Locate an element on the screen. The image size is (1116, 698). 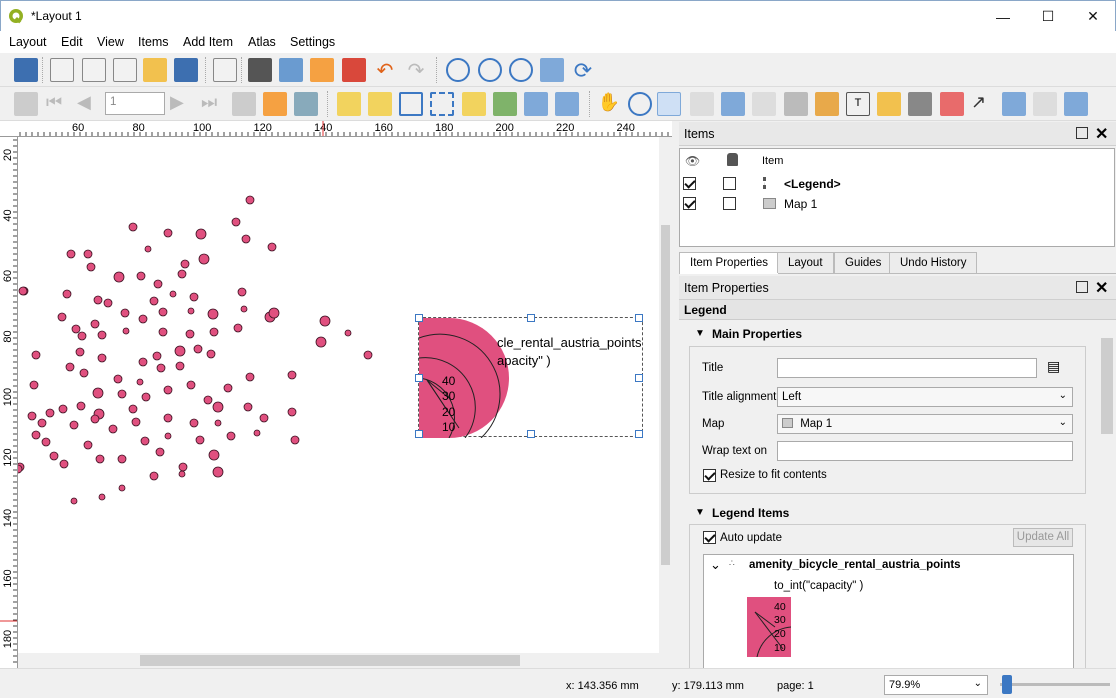
map-lock-checkbox is located at coordinates (729, 203).